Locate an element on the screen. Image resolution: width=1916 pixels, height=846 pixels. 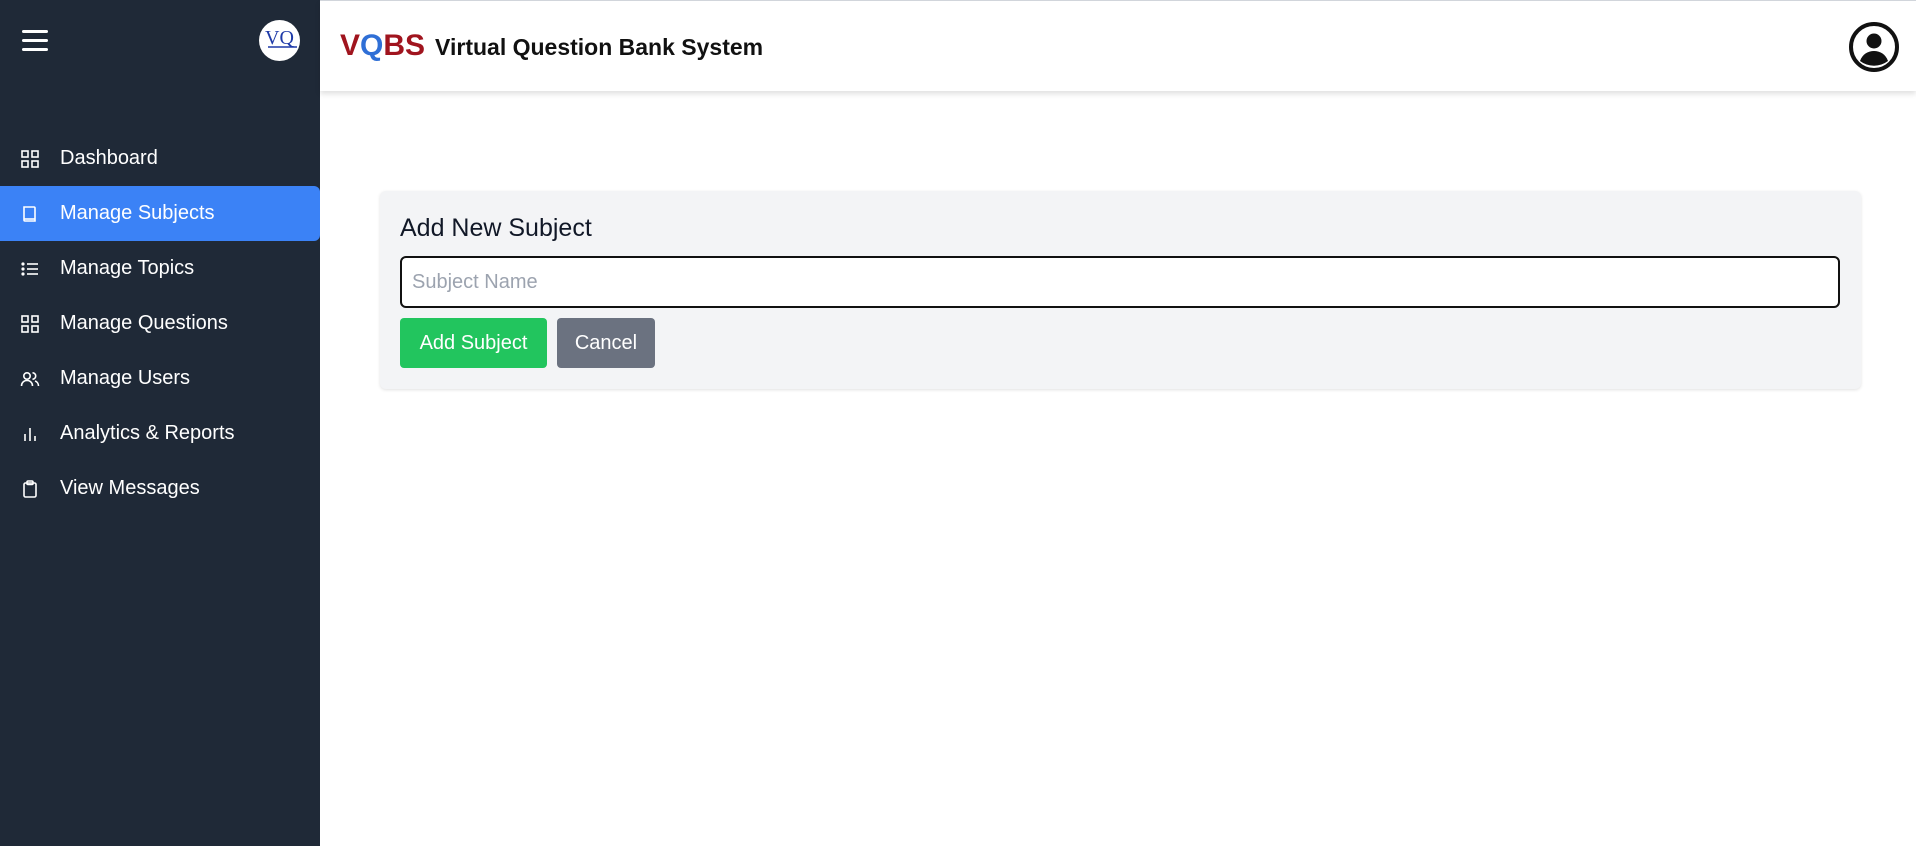
bar-chart-icon is located at coordinates (30, 434).